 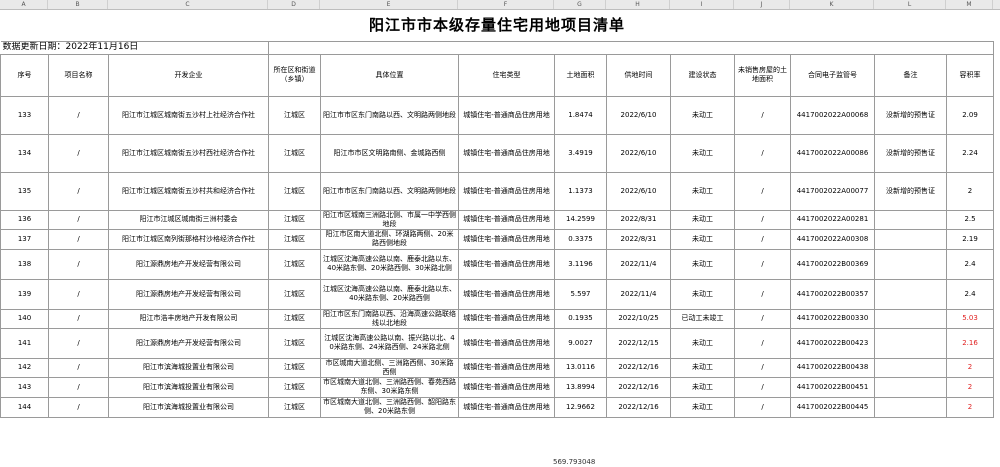 I want to click on column-letter-j: J, so click(x=762, y=4).